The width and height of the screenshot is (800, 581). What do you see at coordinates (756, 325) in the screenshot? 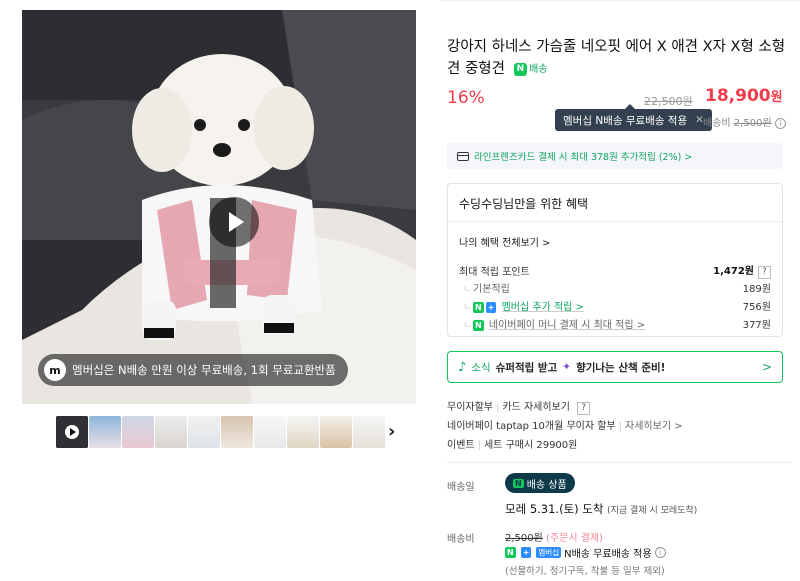
I see `npay-points-value: 377원` at bounding box center [756, 325].